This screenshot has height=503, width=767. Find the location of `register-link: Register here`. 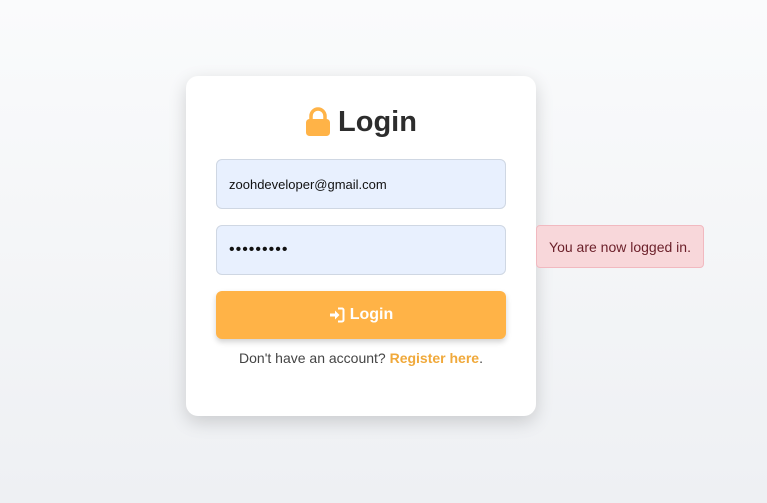

register-link: Register here is located at coordinates (434, 358).